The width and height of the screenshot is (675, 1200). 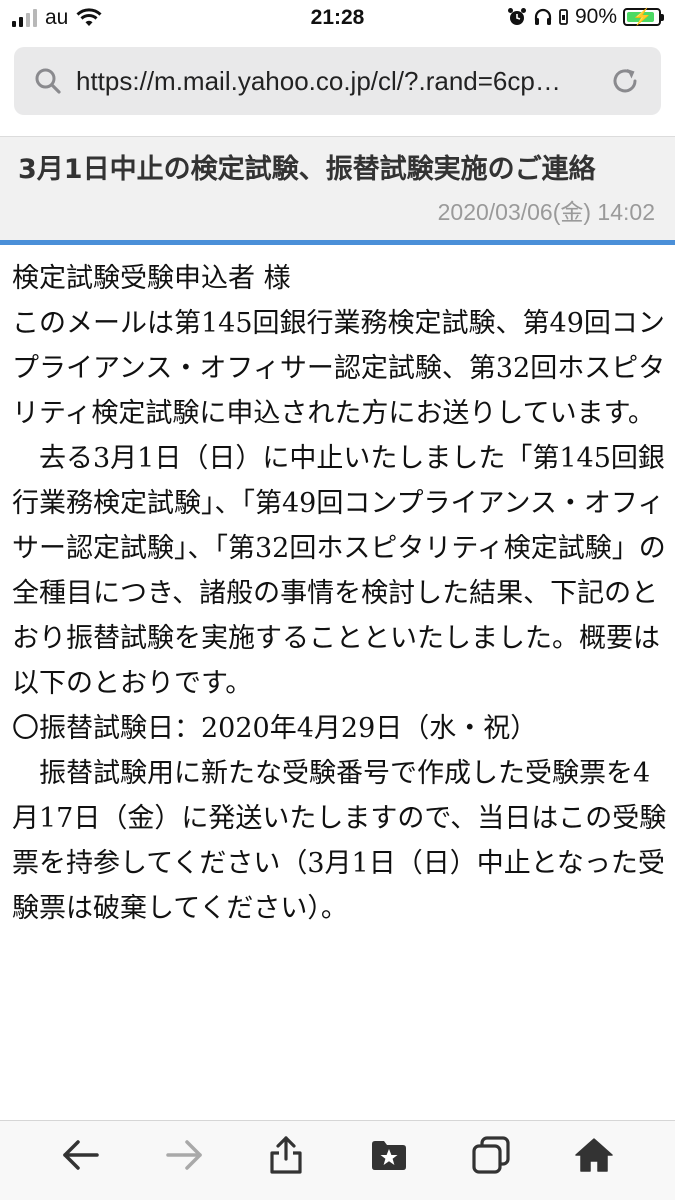 What do you see at coordinates (48, 81) in the screenshot?
I see `magnifier-icon` at bounding box center [48, 81].